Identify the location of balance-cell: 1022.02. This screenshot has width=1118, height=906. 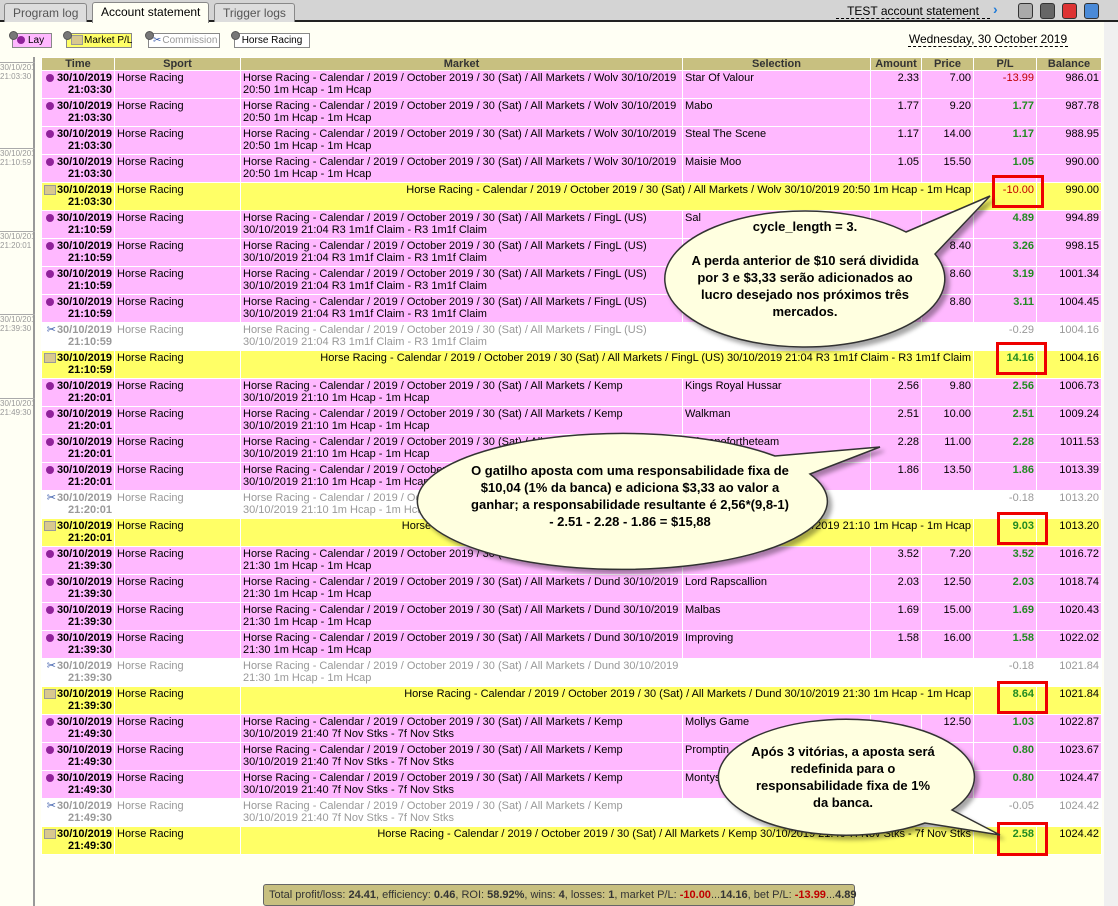
(1069, 644).